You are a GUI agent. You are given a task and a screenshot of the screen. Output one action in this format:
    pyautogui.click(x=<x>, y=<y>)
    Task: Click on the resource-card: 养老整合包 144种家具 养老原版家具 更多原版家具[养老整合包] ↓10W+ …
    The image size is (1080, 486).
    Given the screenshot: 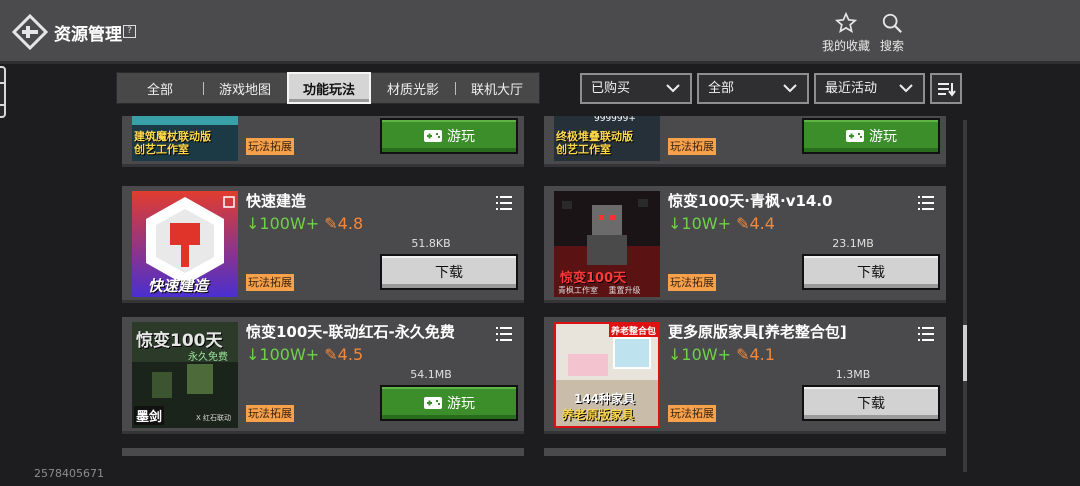 What is the action you would take?
    pyautogui.click(x=745, y=375)
    